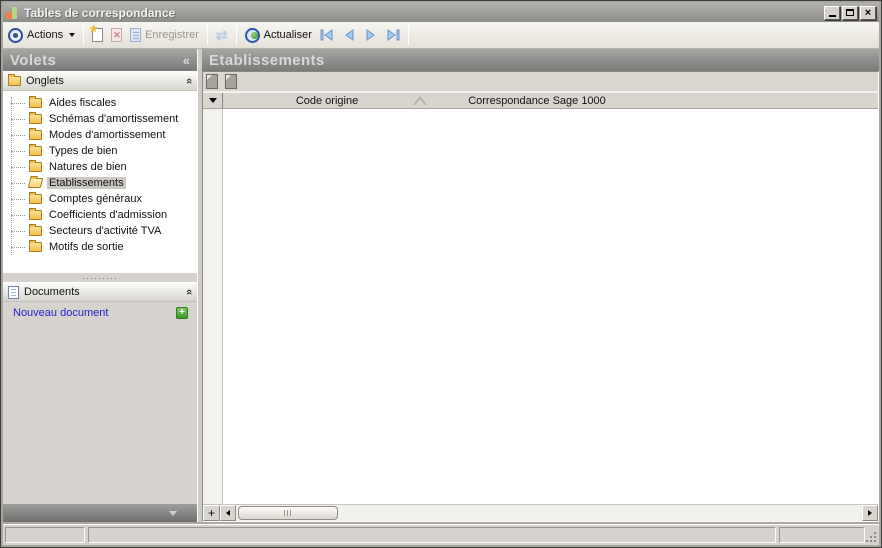 Image resolution: width=882 pixels, height=548 pixels. What do you see at coordinates (287, 35) in the screenshot?
I see `refresh-label: Actualiser` at bounding box center [287, 35].